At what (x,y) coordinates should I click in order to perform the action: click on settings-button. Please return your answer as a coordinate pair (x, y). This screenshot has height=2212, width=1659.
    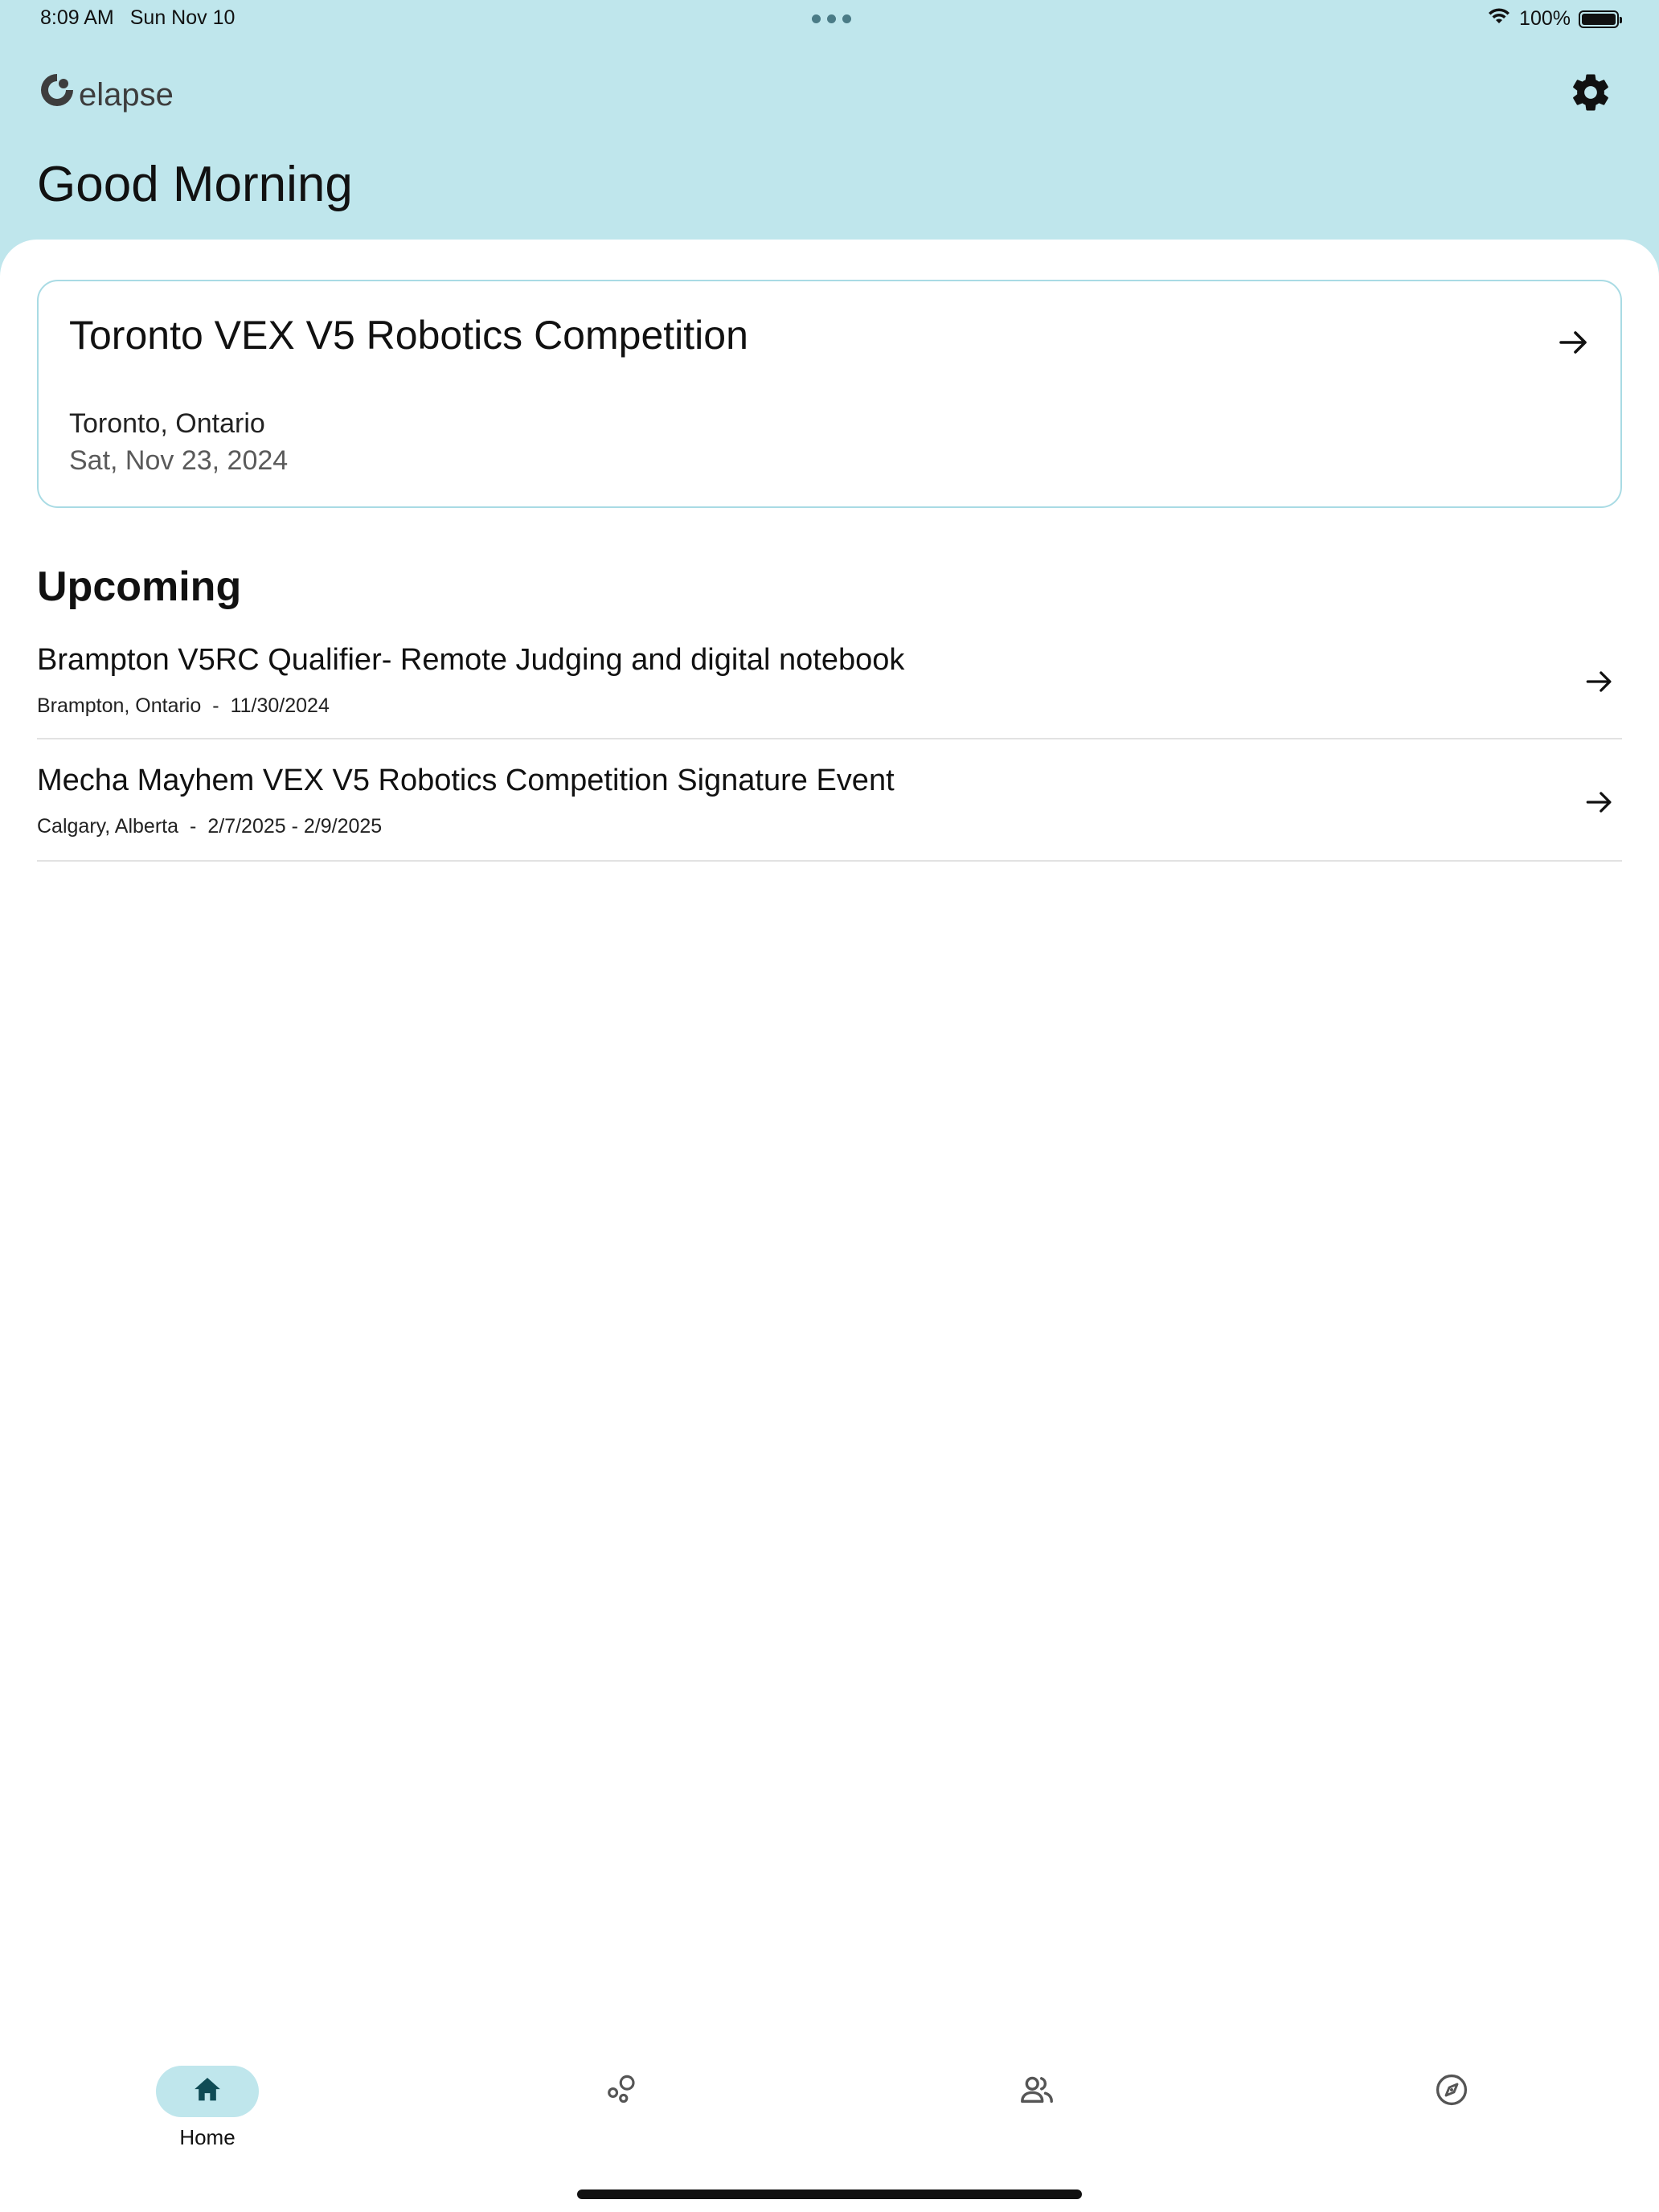
    Looking at the image, I should click on (1590, 94).